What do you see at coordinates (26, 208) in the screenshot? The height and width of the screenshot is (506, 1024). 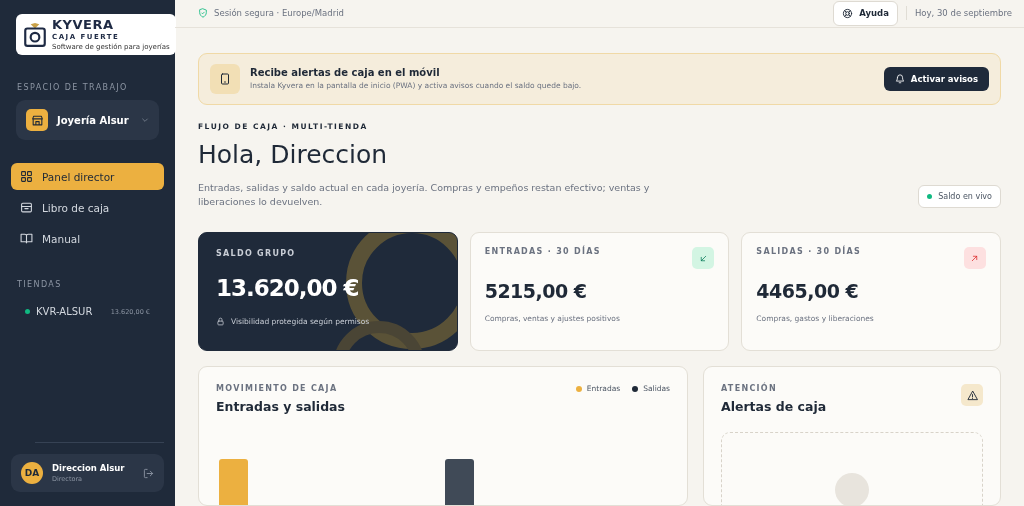 I see `archive-icon` at bounding box center [26, 208].